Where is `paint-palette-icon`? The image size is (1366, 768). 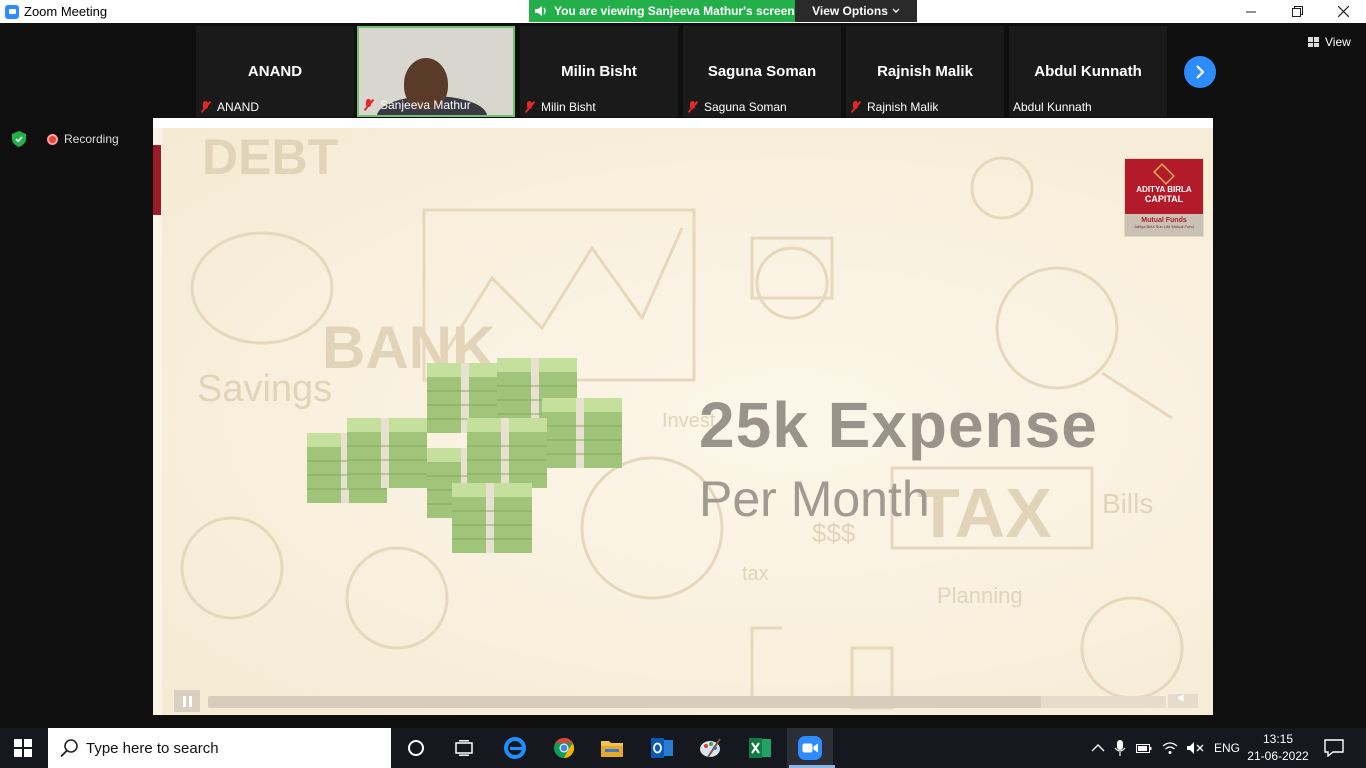 paint-palette-icon is located at coordinates (710, 748).